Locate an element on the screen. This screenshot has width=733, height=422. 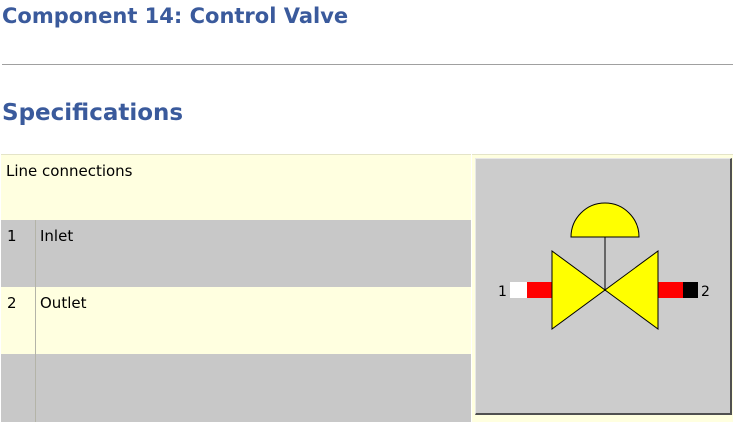
inlet-marker-icon is located at coordinates (518, 290).